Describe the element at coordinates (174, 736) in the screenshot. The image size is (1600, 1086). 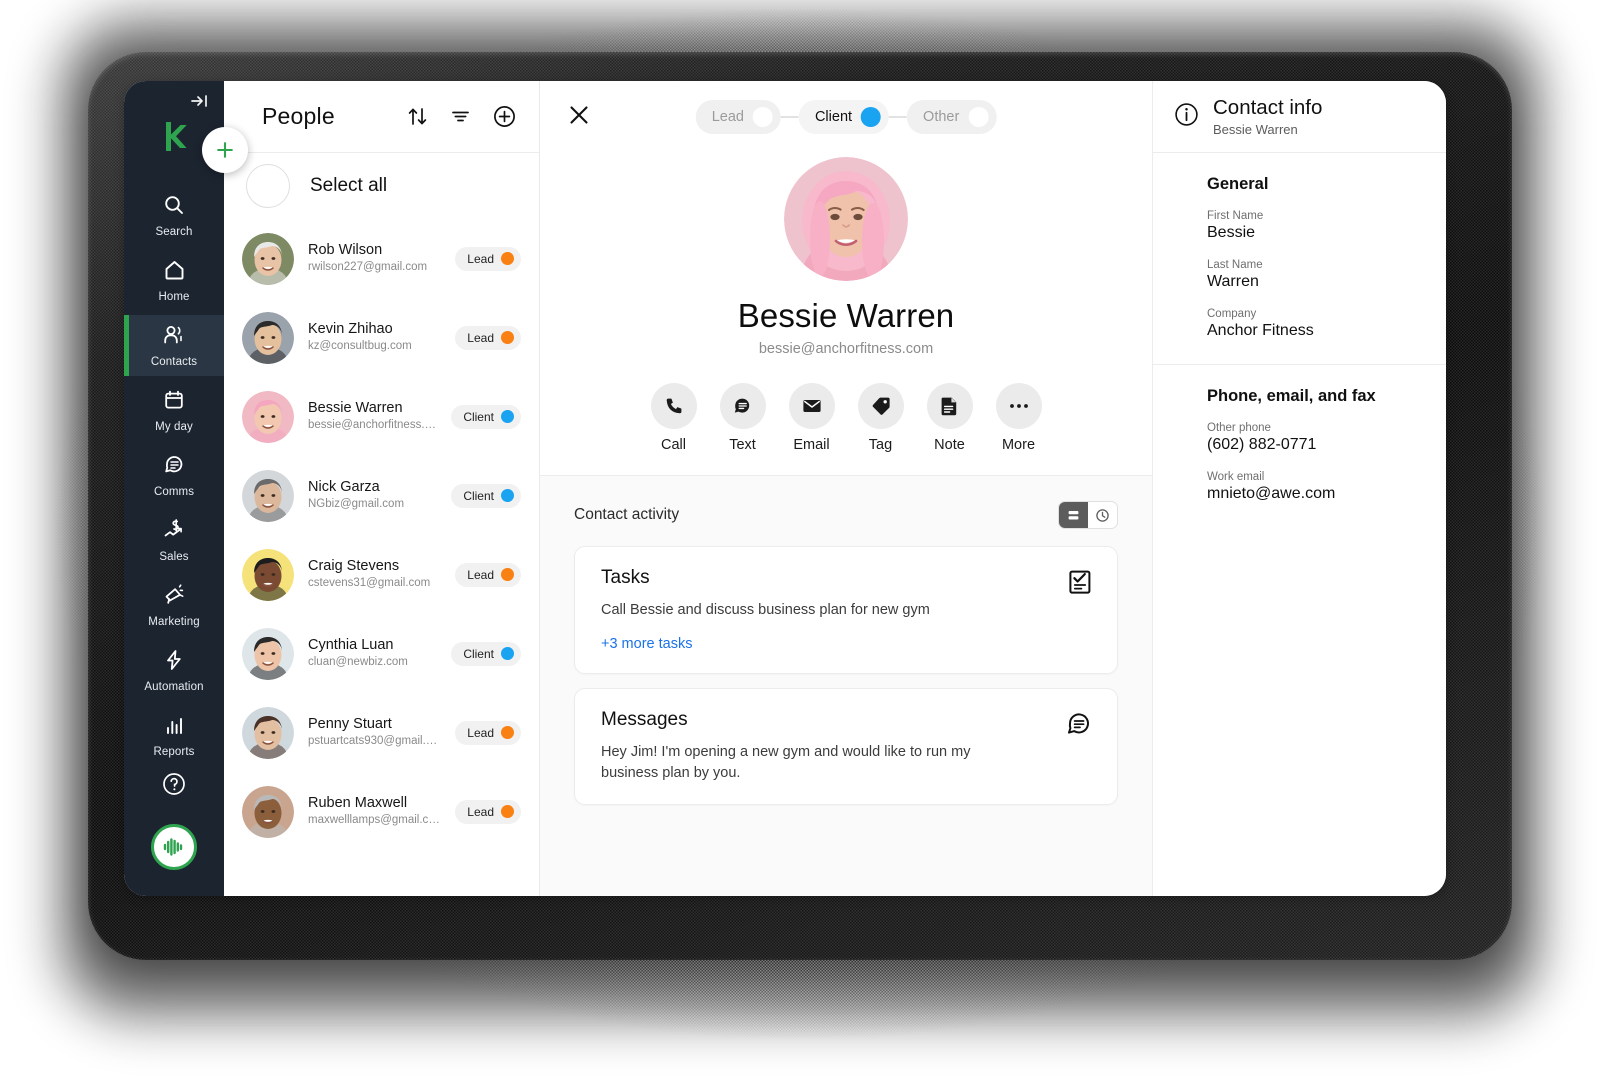
I see `sidebar-item-reports: Reports` at that location.